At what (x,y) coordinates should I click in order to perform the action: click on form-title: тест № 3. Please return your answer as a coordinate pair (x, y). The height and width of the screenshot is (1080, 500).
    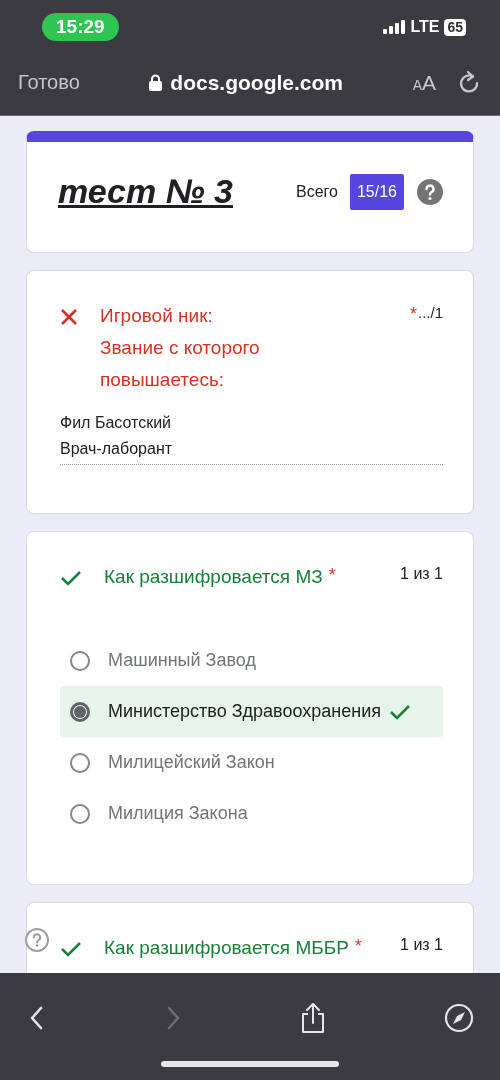
    Looking at the image, I should click on (146, 191).